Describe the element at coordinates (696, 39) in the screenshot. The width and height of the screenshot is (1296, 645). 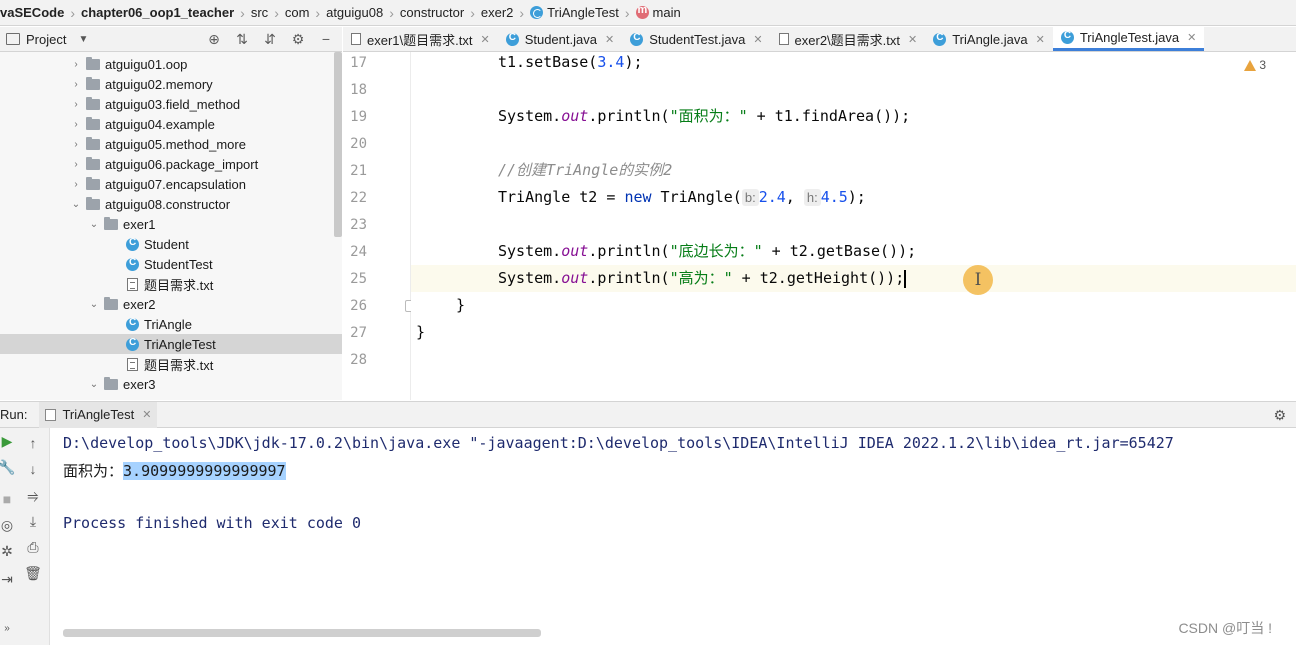
I see `tab-studenttest-java: StudentTest.java ✕` at that location.